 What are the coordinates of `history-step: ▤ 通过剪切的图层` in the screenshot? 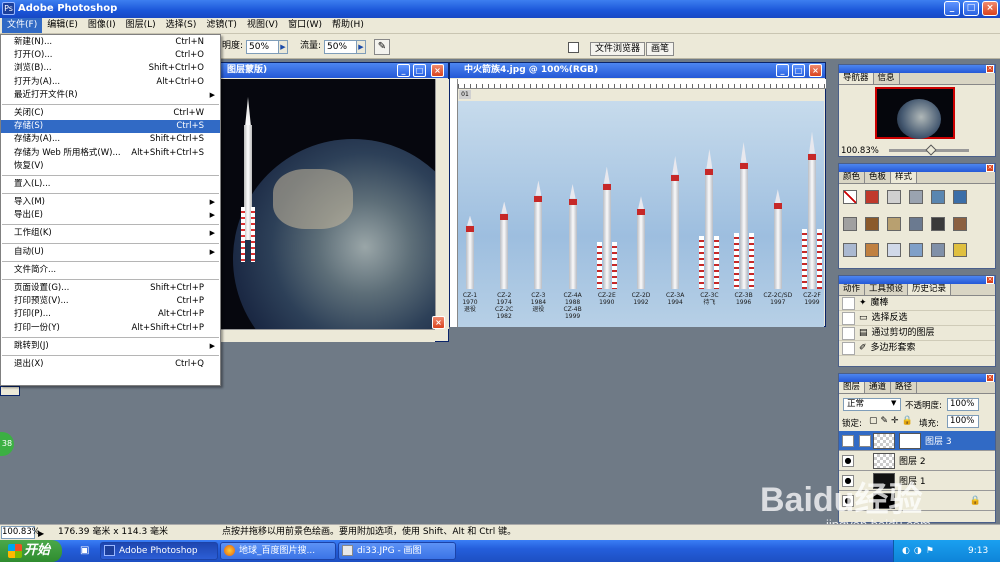 It's located at (917, 333).